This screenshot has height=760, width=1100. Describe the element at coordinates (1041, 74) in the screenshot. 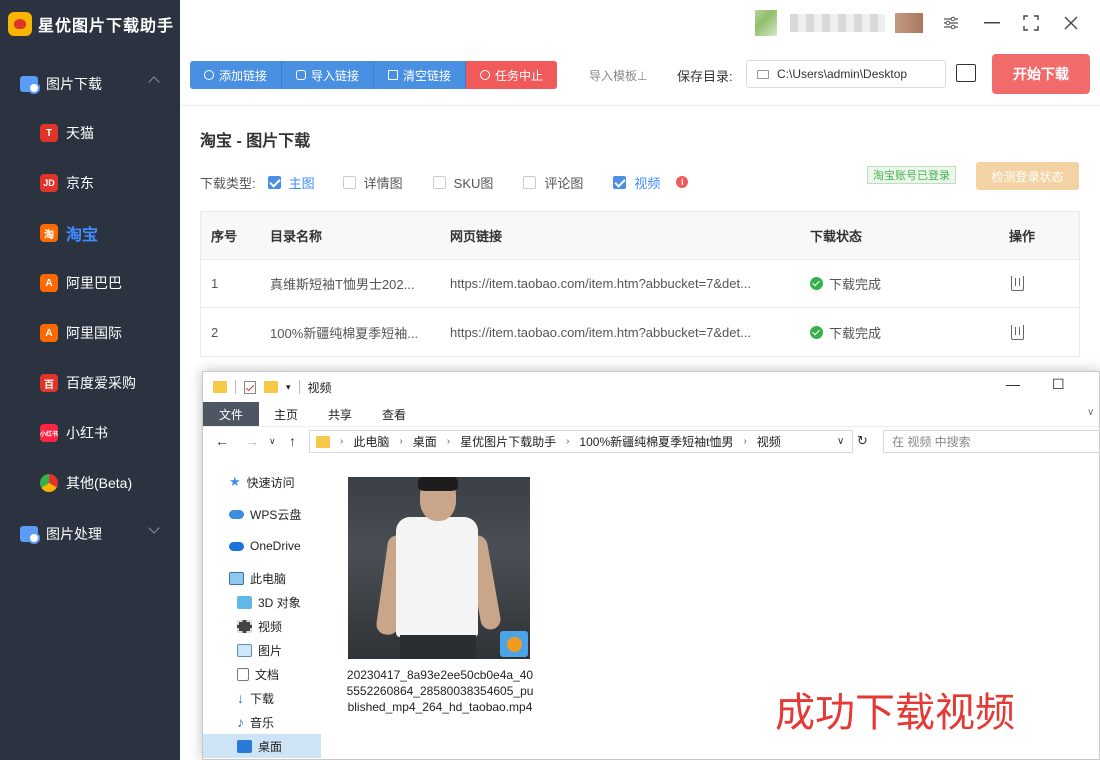

I see `start-download-button: 开始下载` at that location.